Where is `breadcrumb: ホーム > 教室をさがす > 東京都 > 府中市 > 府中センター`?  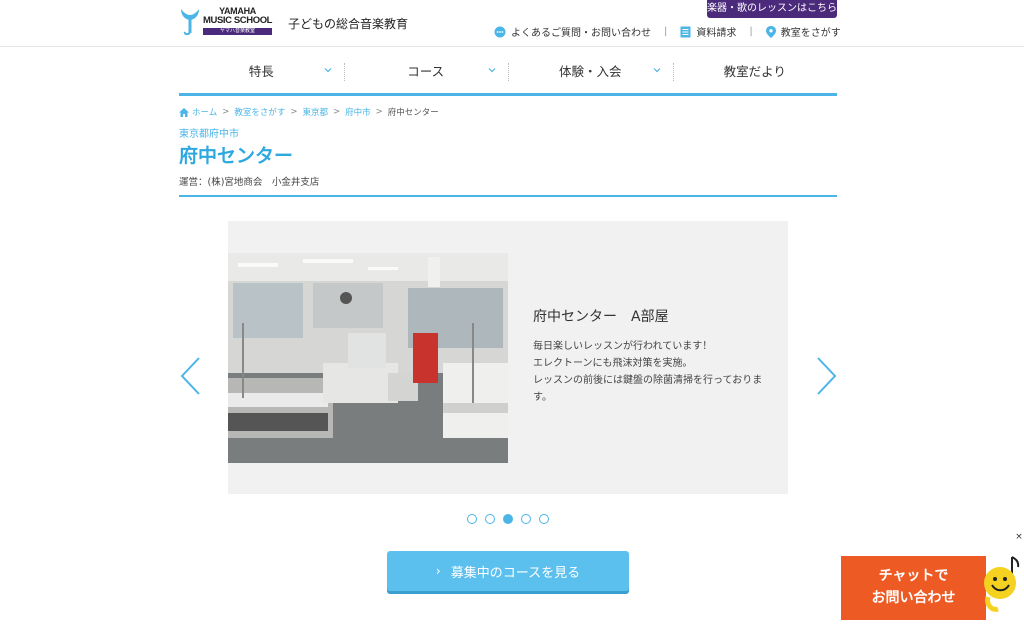 breadcrumb: ホーム > 教室をさがす > 東京都 > 府中市 > 府中センター is located at coordinates (309, 112).